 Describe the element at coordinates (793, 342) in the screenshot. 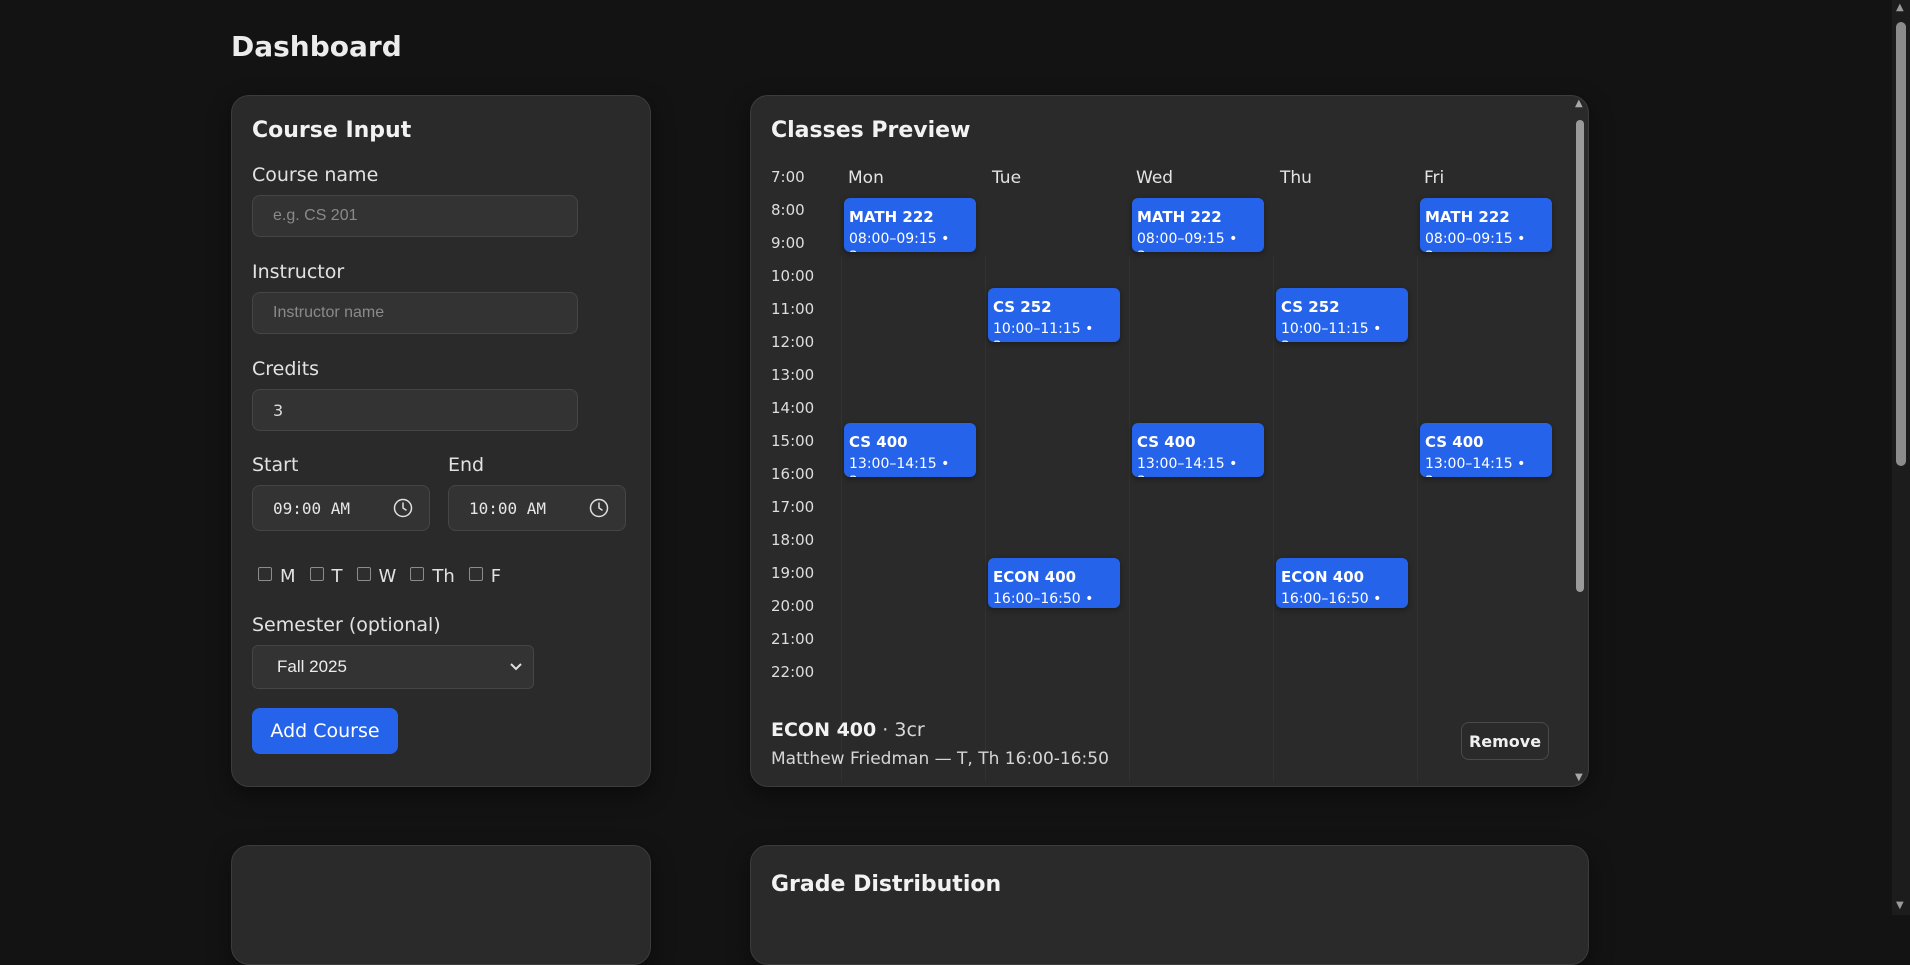

I see `hour-label: 12:00` at that location.